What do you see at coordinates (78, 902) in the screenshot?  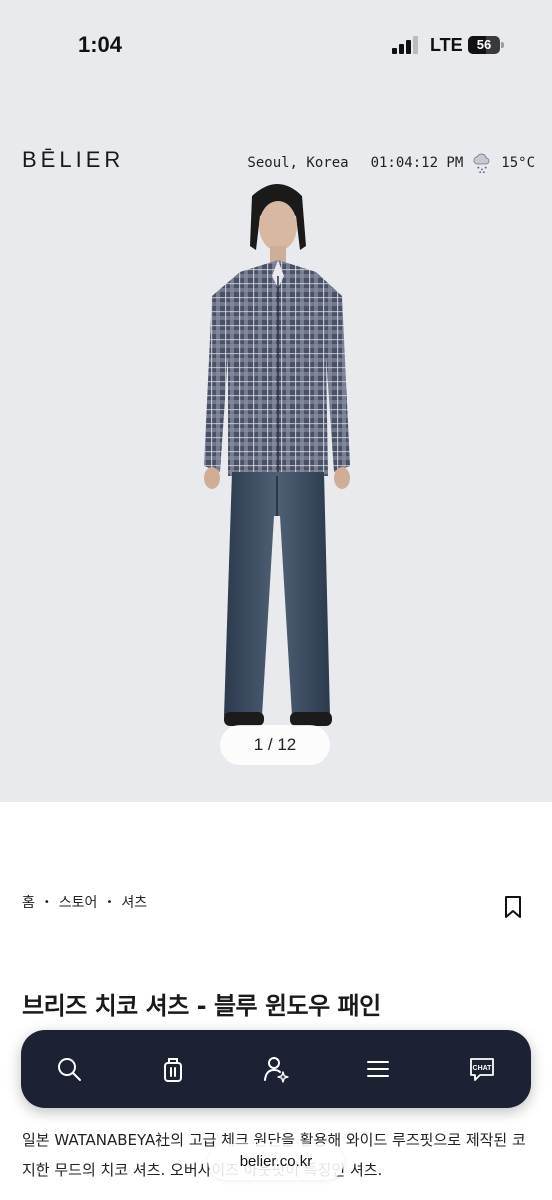 I see `breadcrumb-store: 스토어` at bounding box center [78, 902].